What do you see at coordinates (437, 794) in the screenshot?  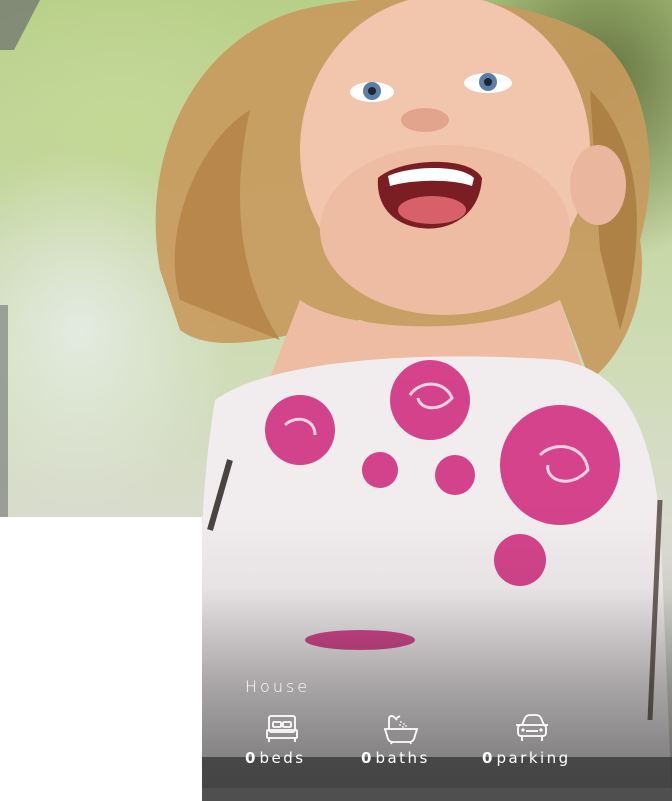 I see `bottom-strip-edge` at bounding box center [437, 794].